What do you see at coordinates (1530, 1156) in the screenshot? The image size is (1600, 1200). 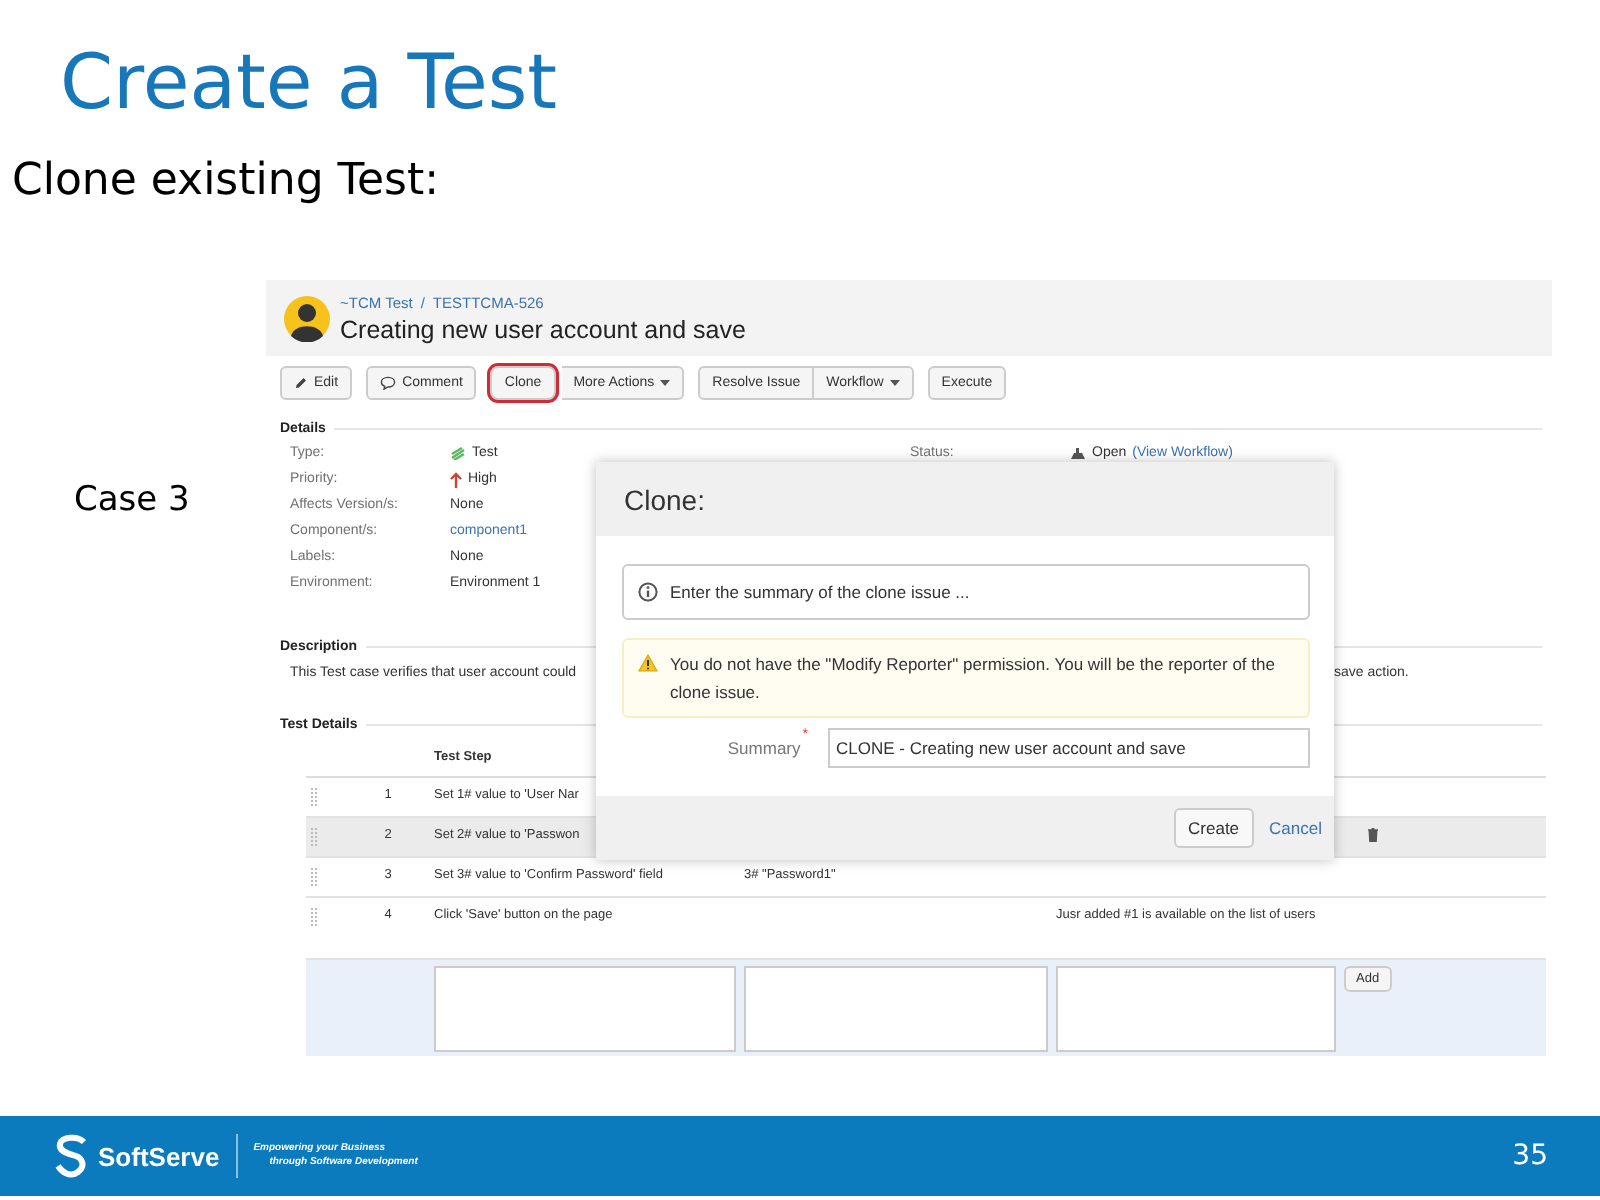 I see `page-number: 35` at bounding box center [1530, 1156].